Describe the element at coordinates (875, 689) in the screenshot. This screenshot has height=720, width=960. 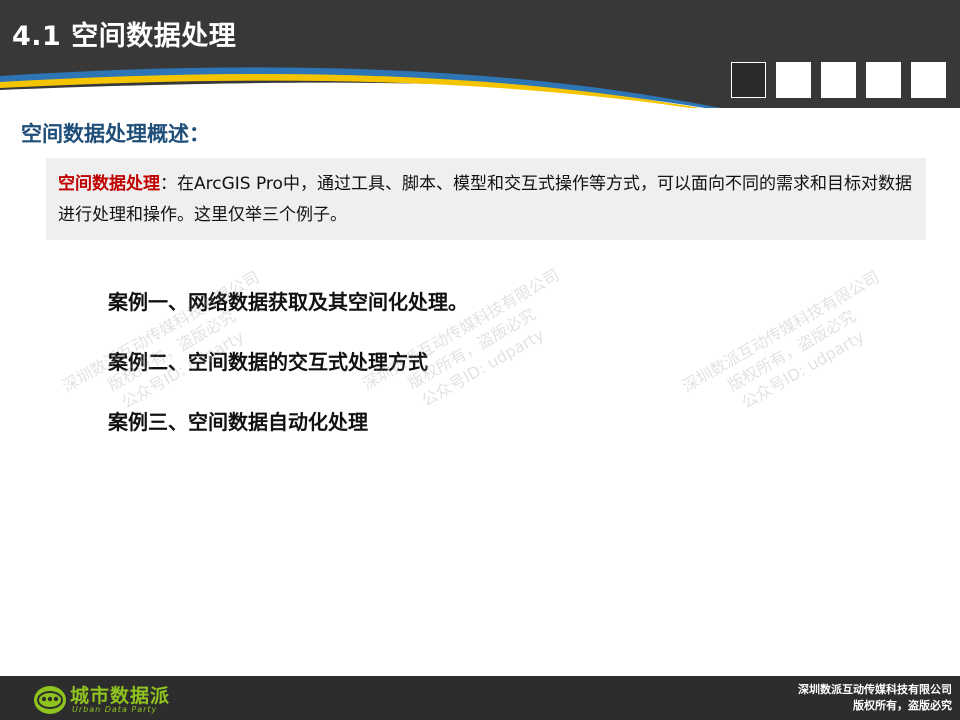
I see `footer-company: 深圳数派互动传媒科技有限公司` at that location.